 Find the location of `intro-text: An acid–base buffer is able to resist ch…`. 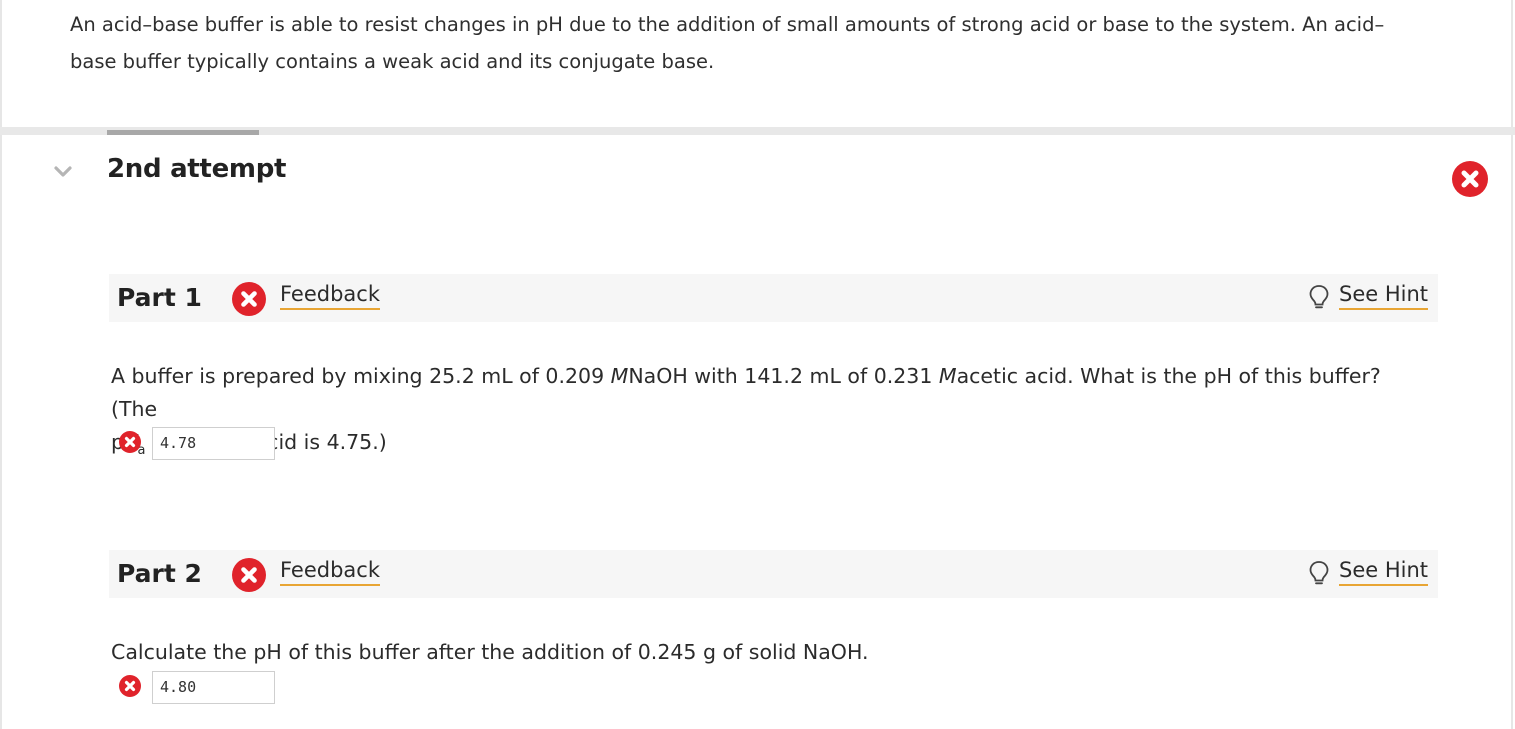

intro-text: An acid–base buffer is able to resist ch… is located at coordinates (727, 43).